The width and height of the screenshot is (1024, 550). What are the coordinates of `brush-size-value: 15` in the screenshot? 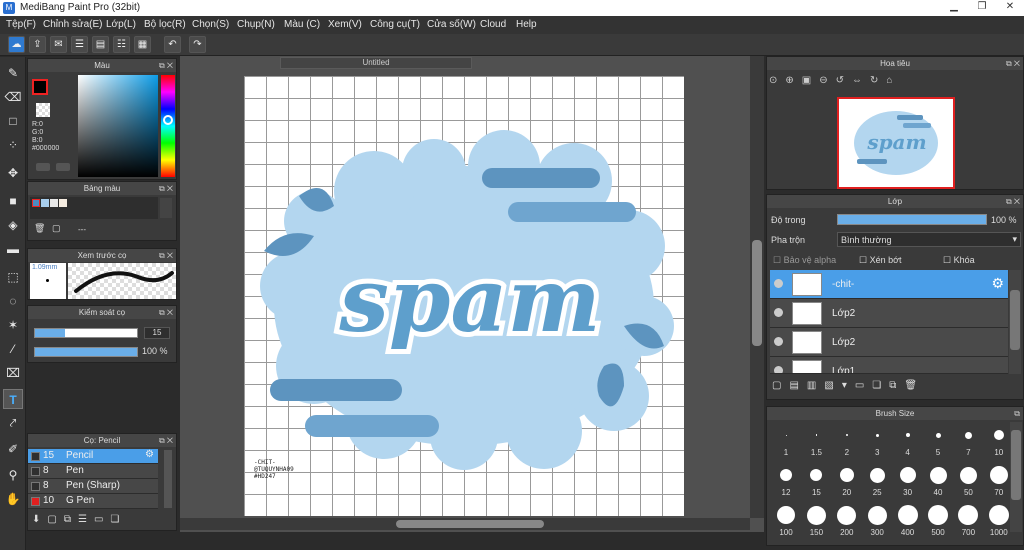 It's located at (157, 333).